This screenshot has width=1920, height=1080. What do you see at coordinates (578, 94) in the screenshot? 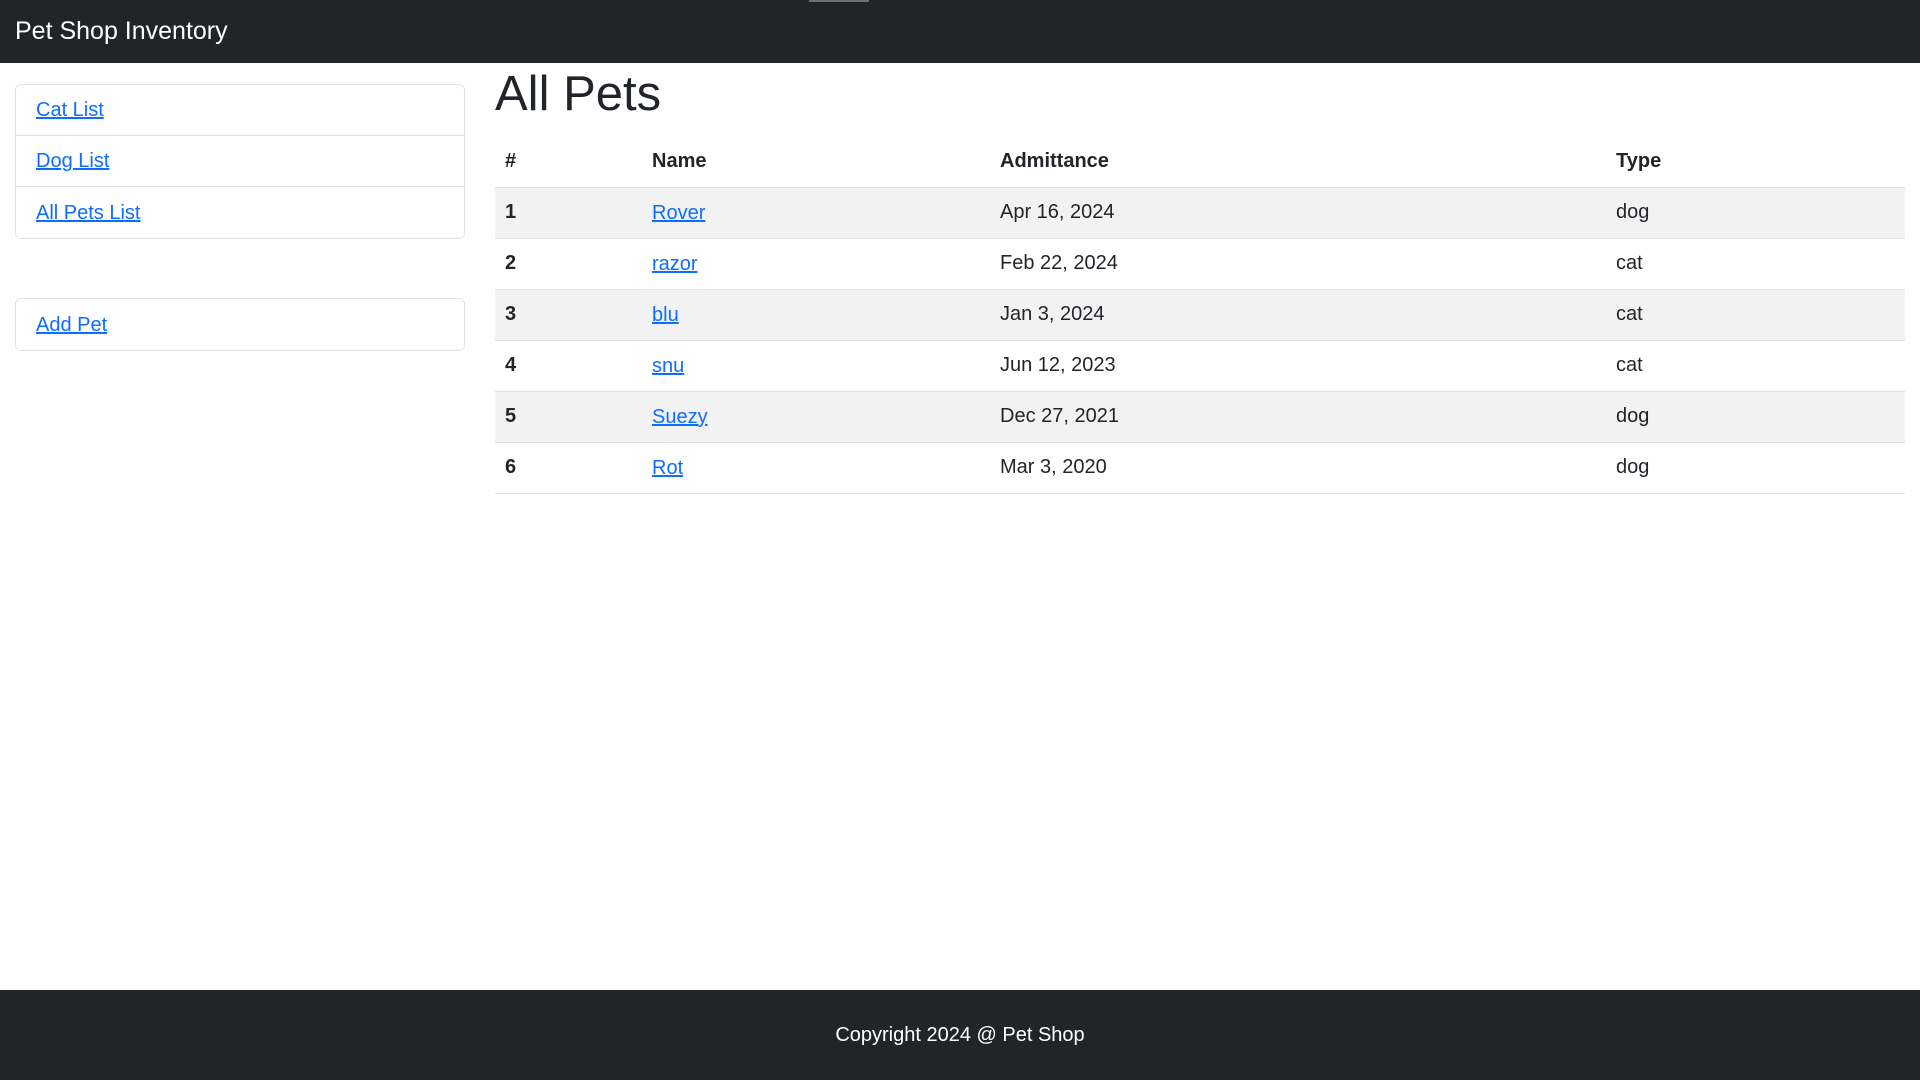
I see `page-title: All Pets` at bounding box center [578, 94].